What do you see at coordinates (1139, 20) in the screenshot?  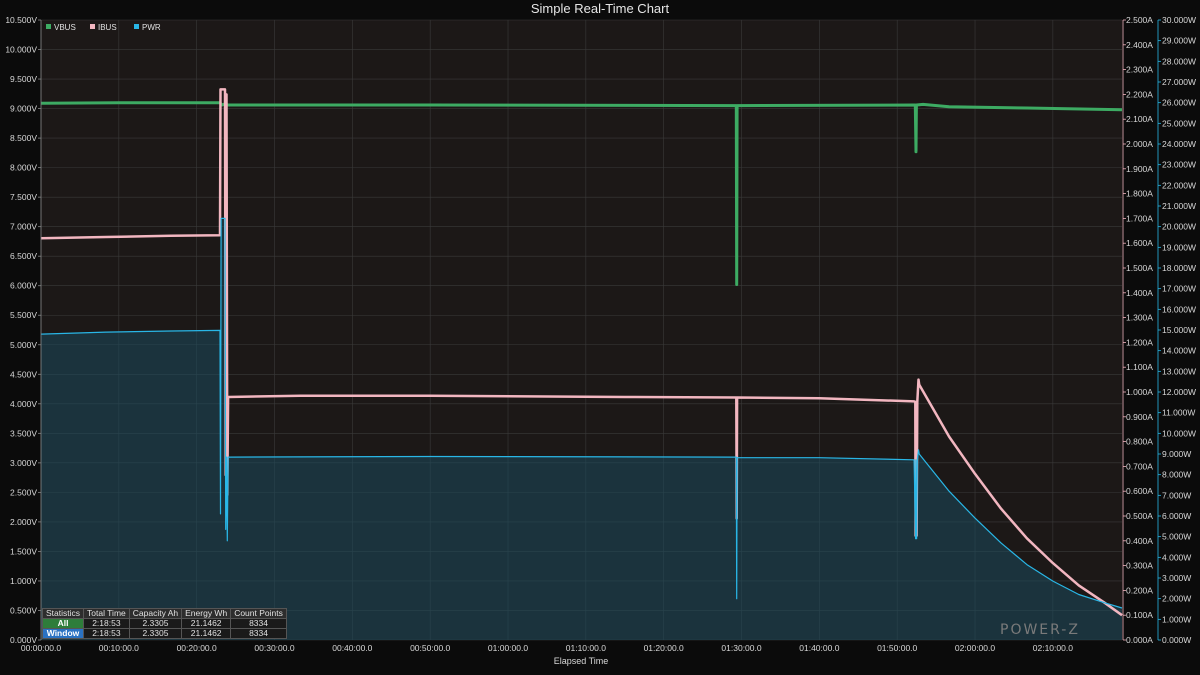 I see `amp-tick-label: 2.500A` at bounding box center [1139, 20].